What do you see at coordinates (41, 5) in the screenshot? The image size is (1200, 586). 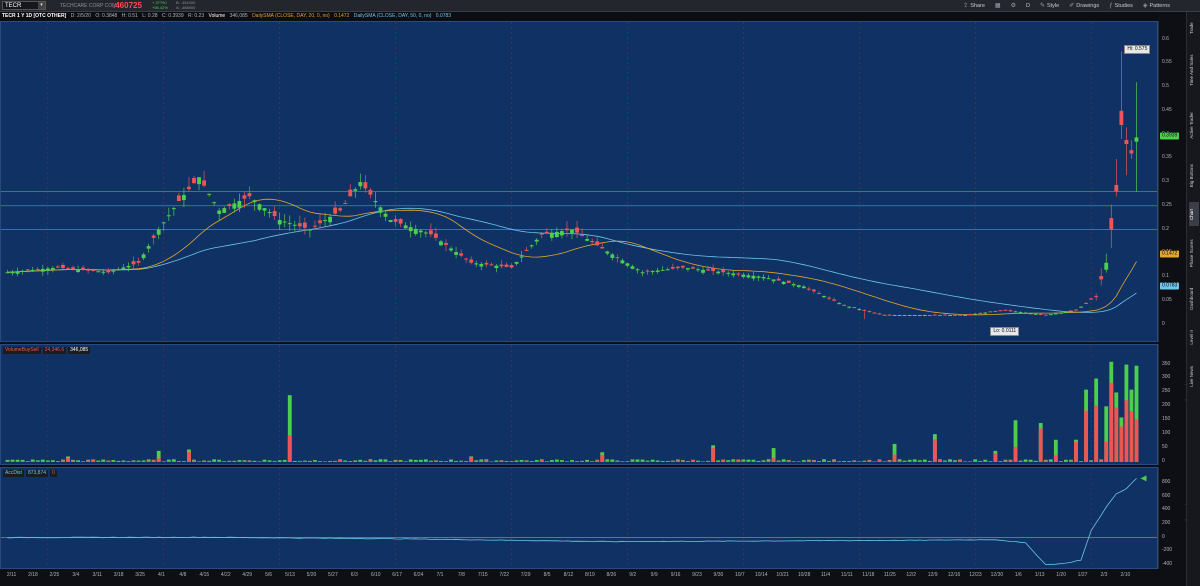 I see `symbol-dropdown-icon: ▾` at bounding box center [41, 5].